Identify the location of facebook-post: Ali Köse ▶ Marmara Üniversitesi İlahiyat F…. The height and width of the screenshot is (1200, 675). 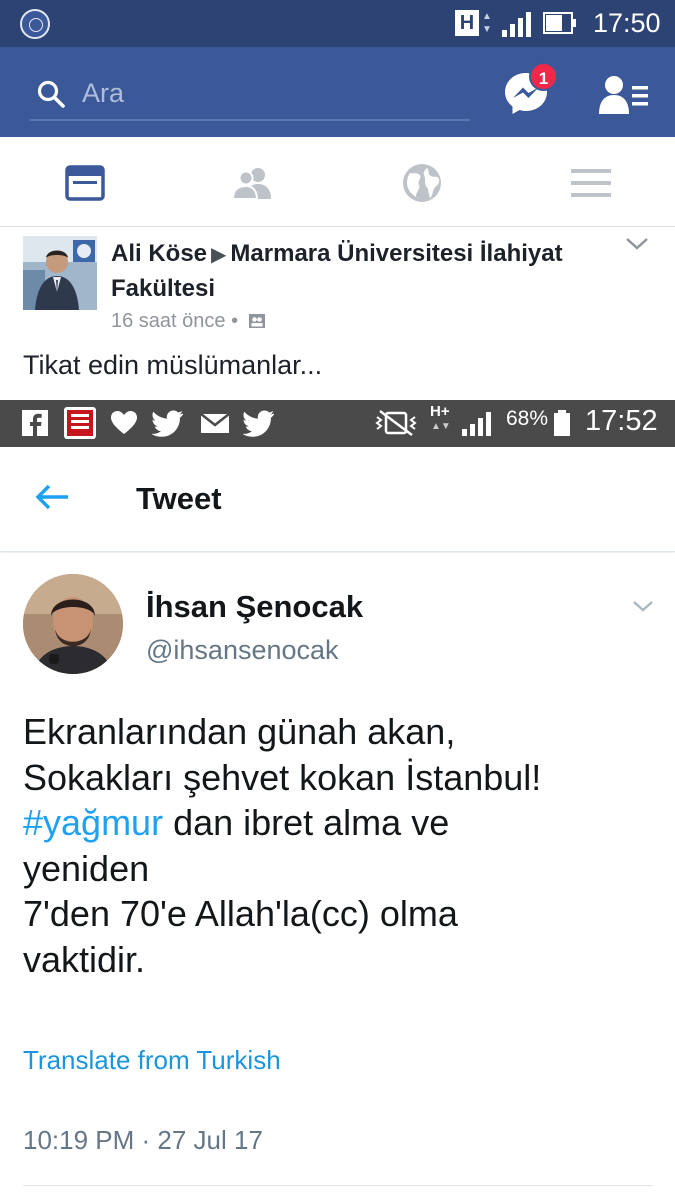
(337, 314).